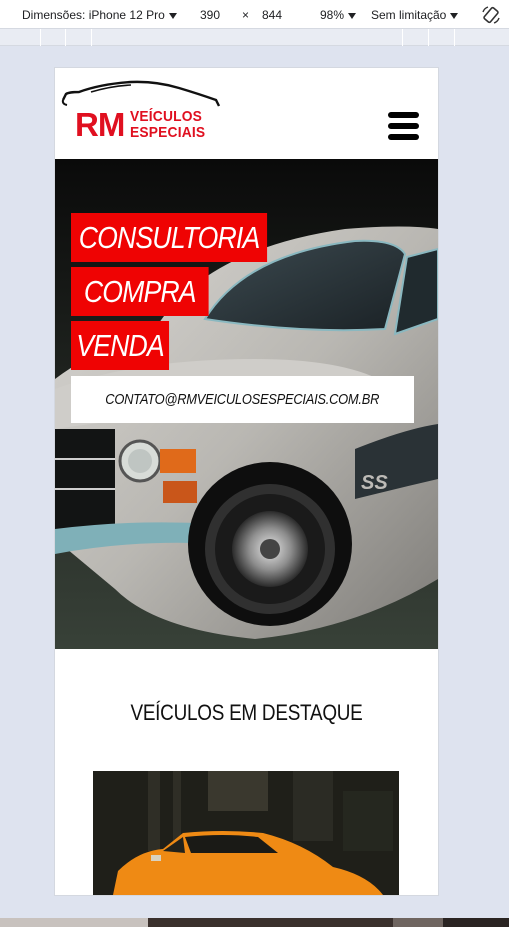  Describe the element at coordinates (409, 15) in the screenshot. I see `throttle-label: Sem limitação` at that location.